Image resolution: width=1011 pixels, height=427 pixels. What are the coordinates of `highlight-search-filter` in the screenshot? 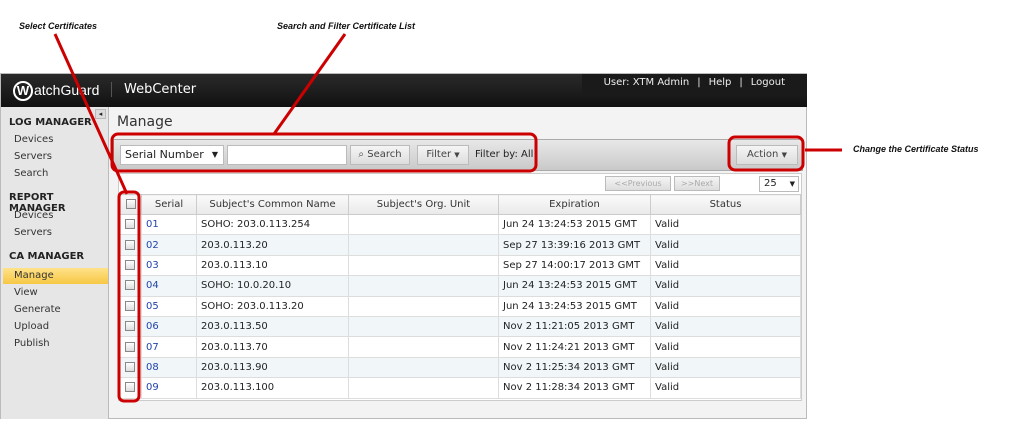 It's located at (324, 152).